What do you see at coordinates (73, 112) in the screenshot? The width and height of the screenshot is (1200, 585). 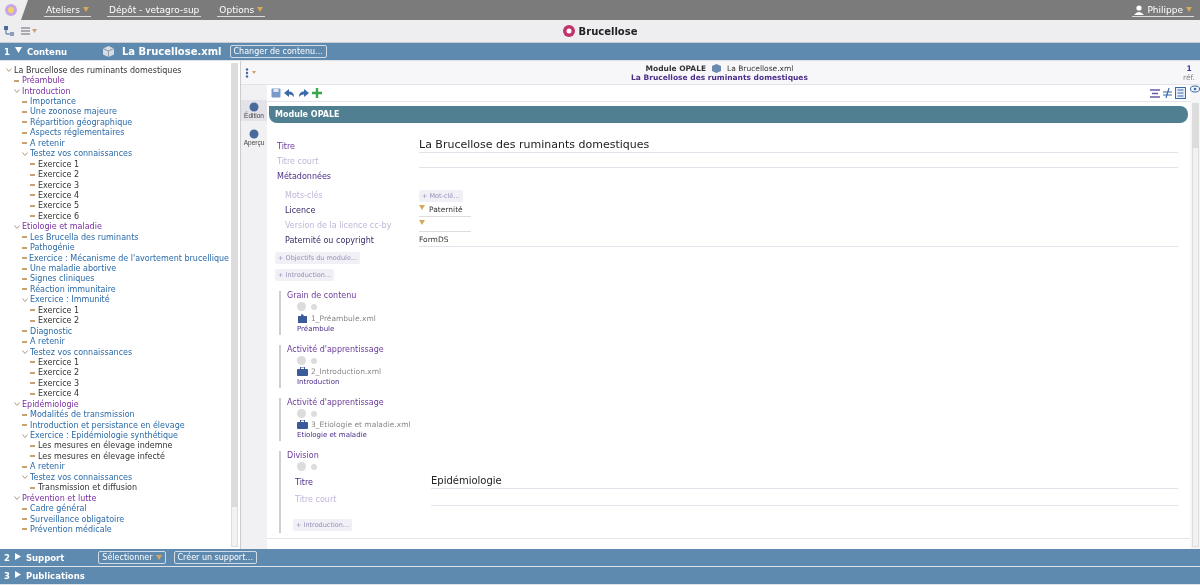 I see `tree-item: Une zoonose majeure` at bounding box center [73, 112].